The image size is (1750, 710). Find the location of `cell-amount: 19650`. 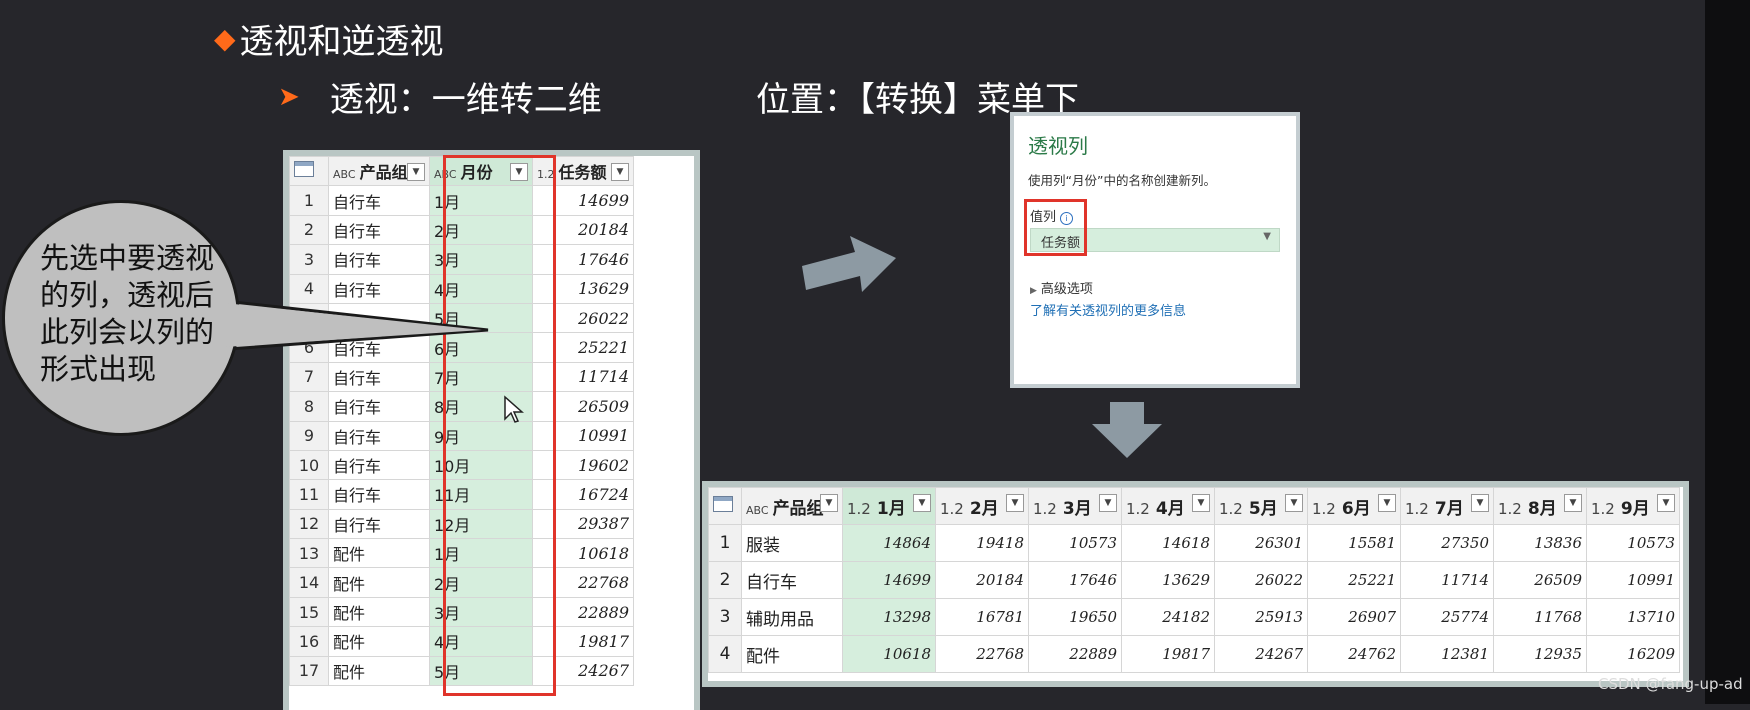

cell-amount: 19650 is located at coordinates (1075, 617).